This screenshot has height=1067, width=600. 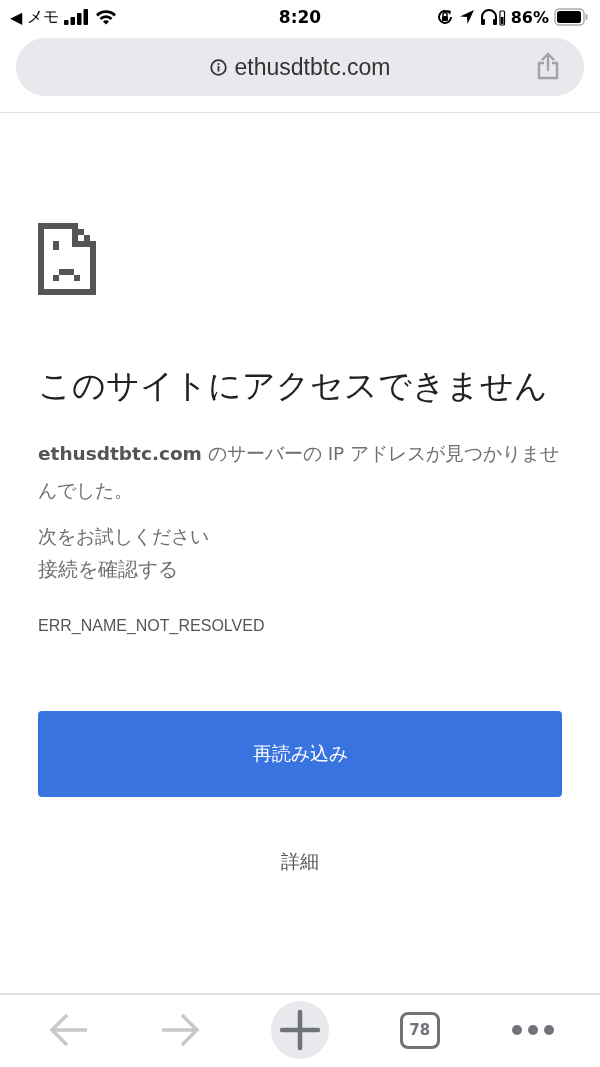 I want to click on headphones-icon, so click(x=492, y=17).